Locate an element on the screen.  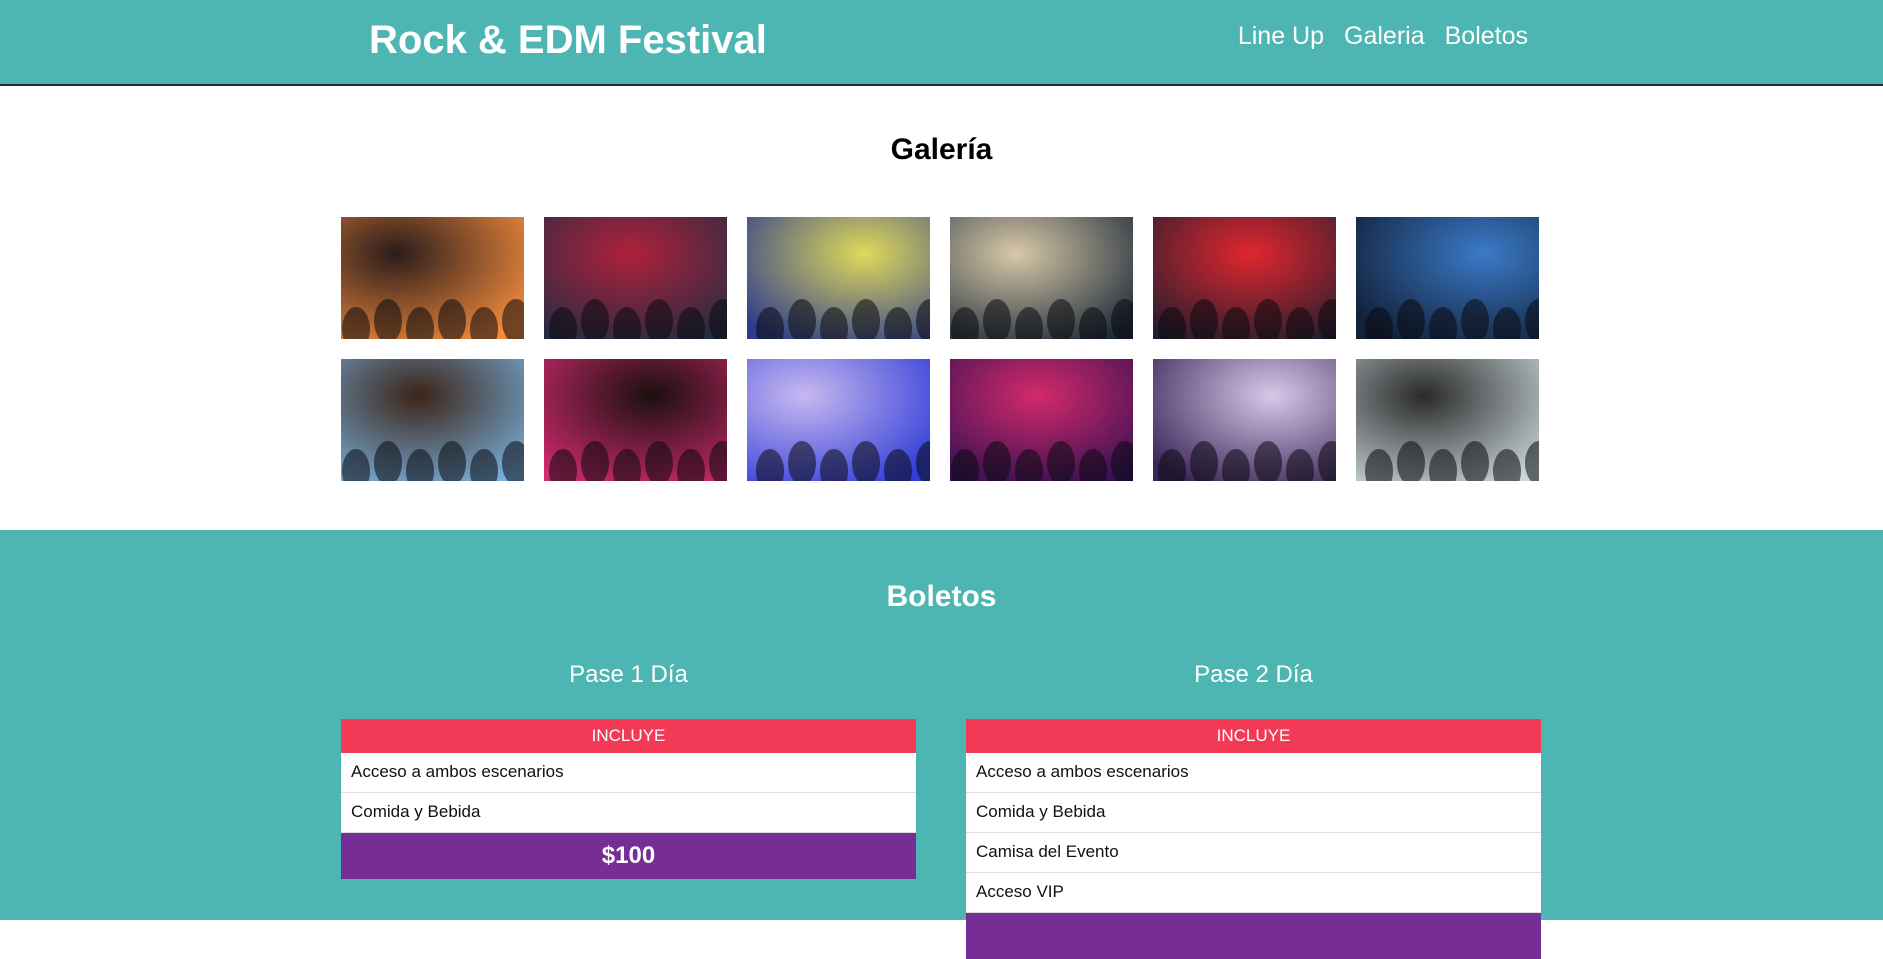
dj-mixer-blue-photo is located at coordinates (838, 420).